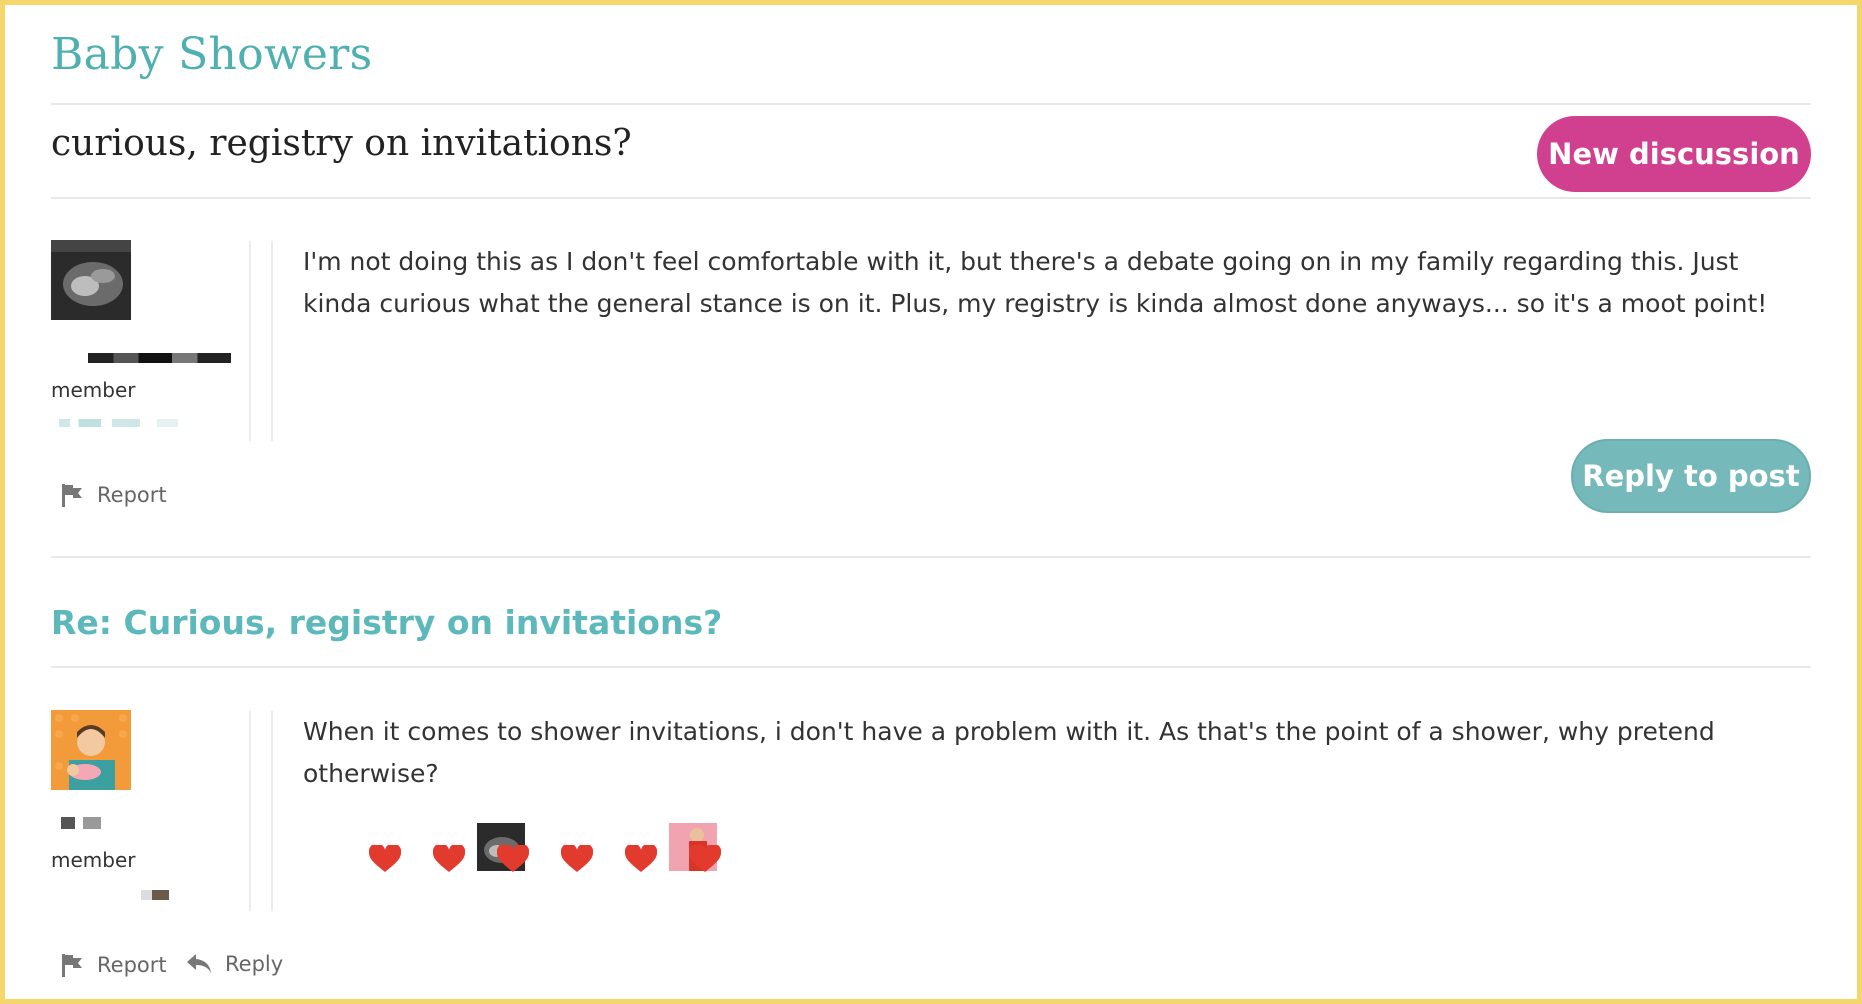 This screenshot has width=1862, height=1004. What do you see at coordinates (211, 54) in the screenshot?
I see `forum-title: Baby Showers` at bounding box center [211, 54].